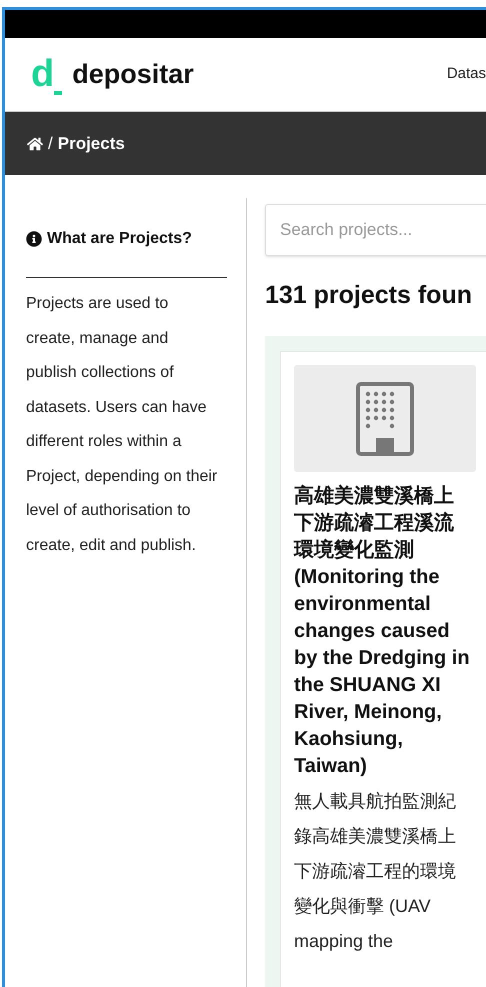 The height and width of the screenshot is (987, 486). Describe the element at coordinates (133, 74) in the screenshot. I see `logo-text: depositar` at that location.